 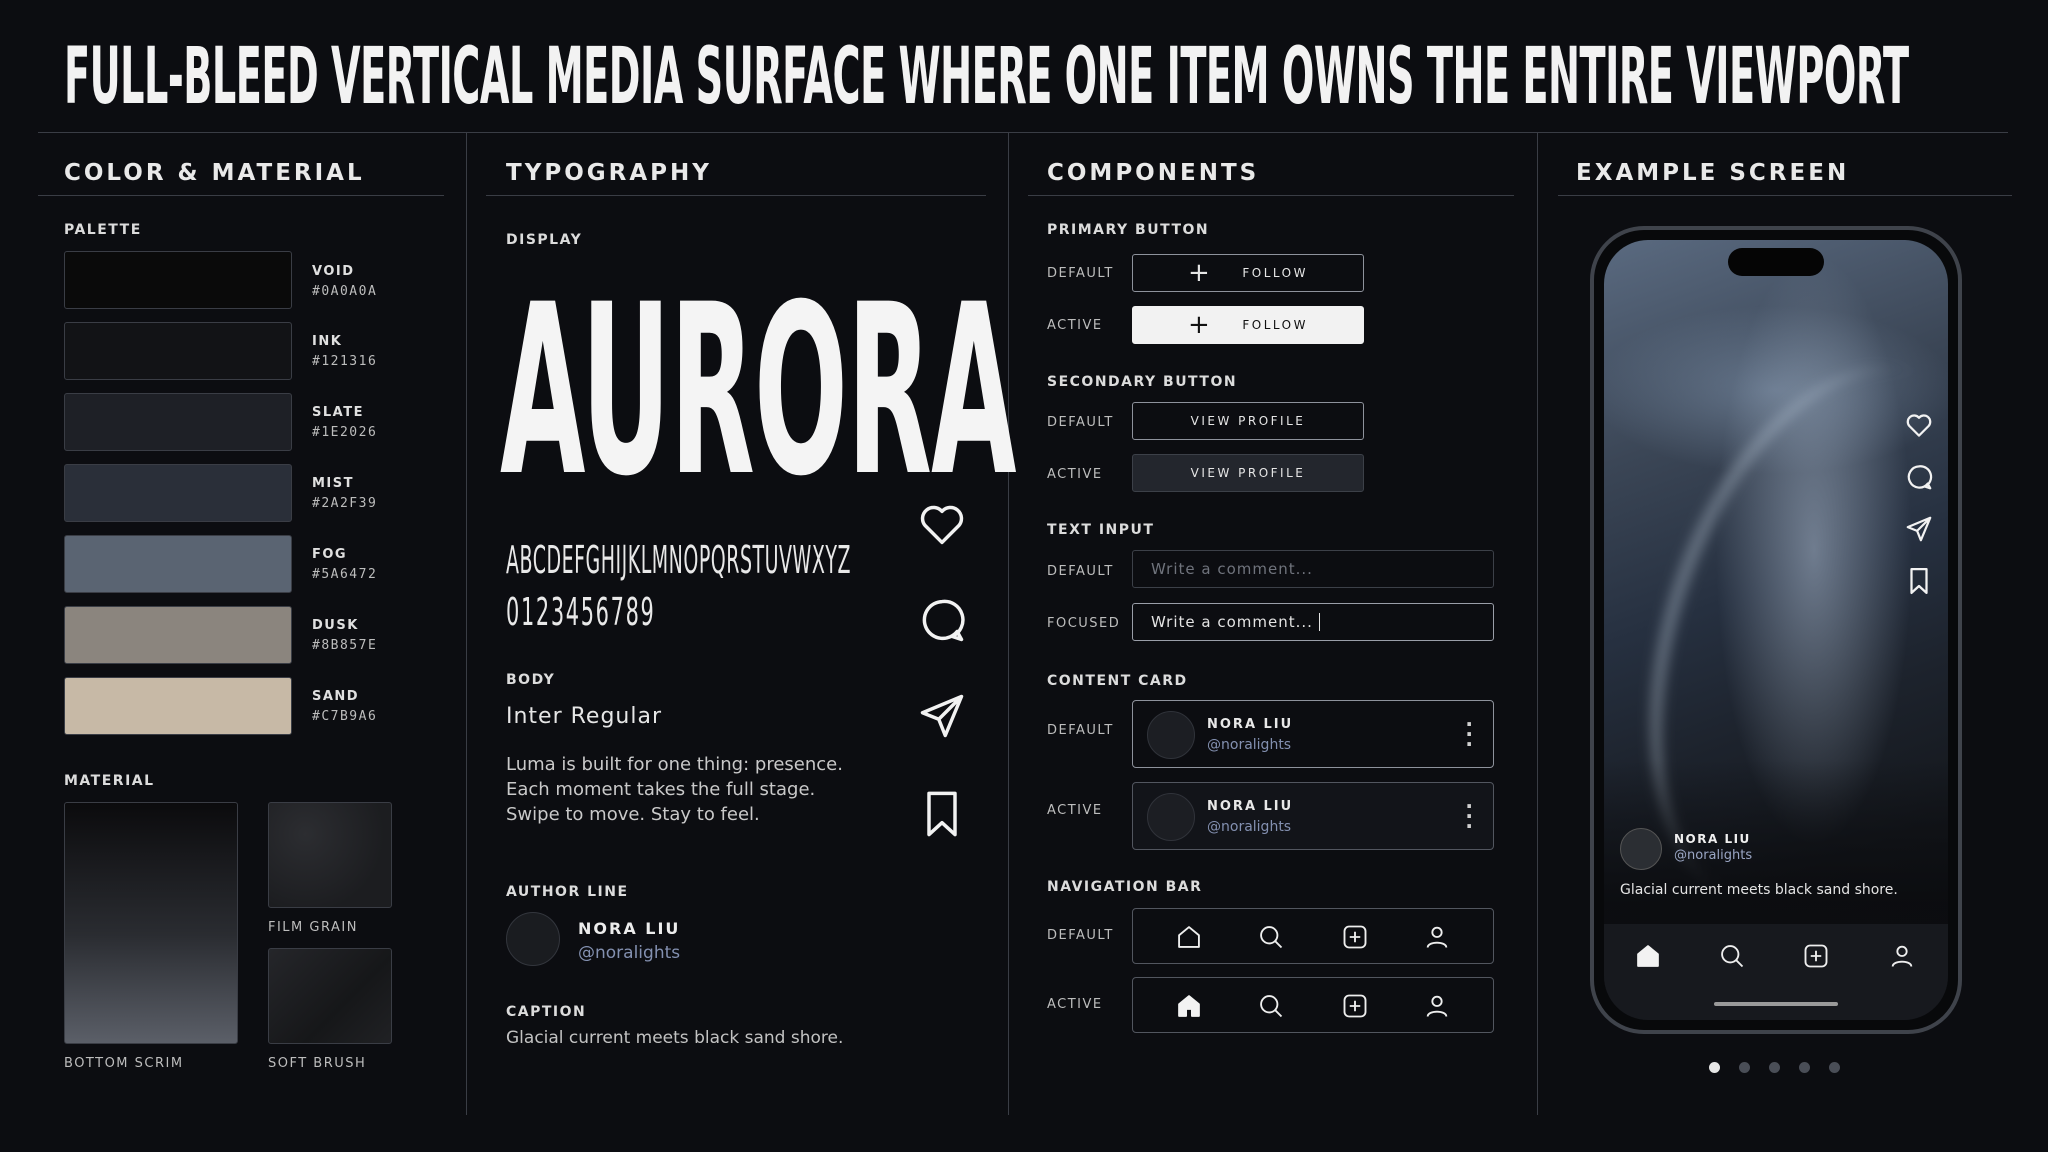 I want to click on post-author-name: NORA LIU, so click(x=1712, y=839).